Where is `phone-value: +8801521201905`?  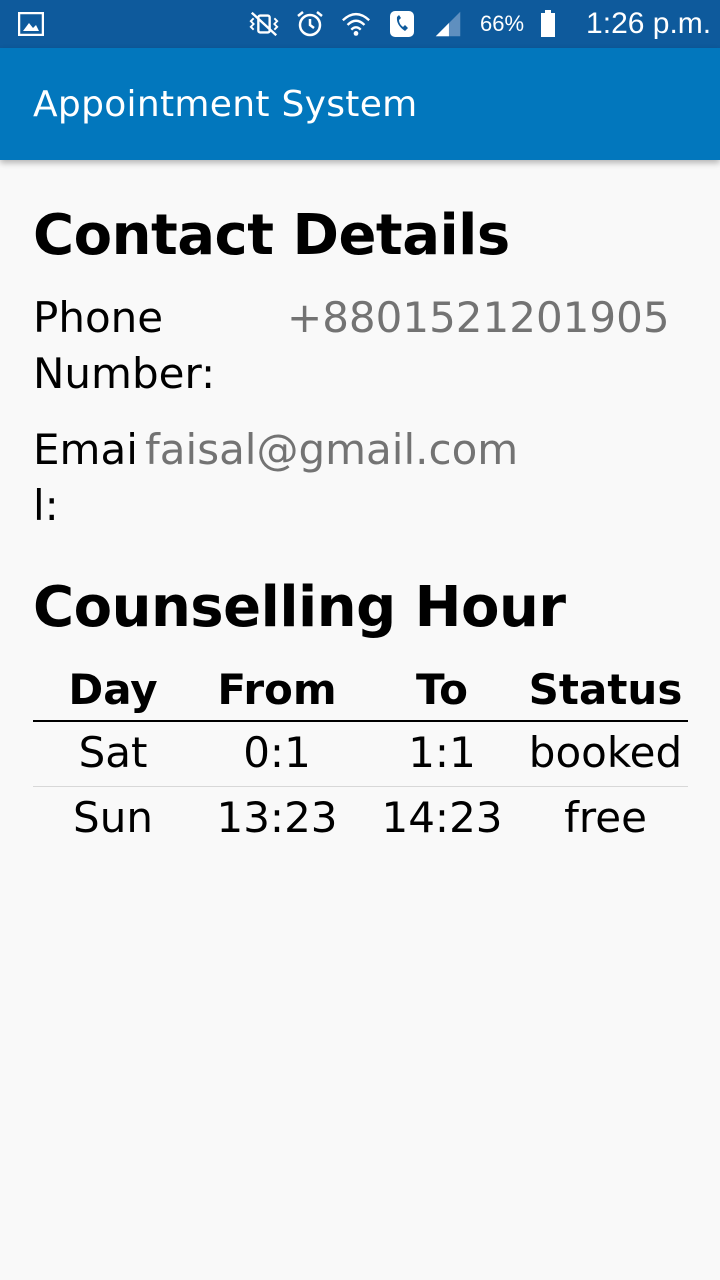 phone-value: +8801521201905 is located at coordinates (478, 318).